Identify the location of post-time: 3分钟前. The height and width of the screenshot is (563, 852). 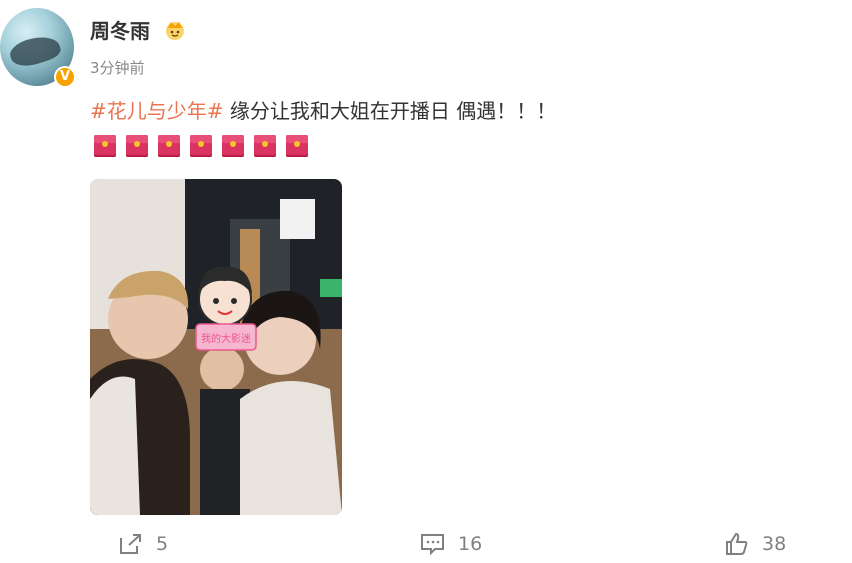
(117, 68).